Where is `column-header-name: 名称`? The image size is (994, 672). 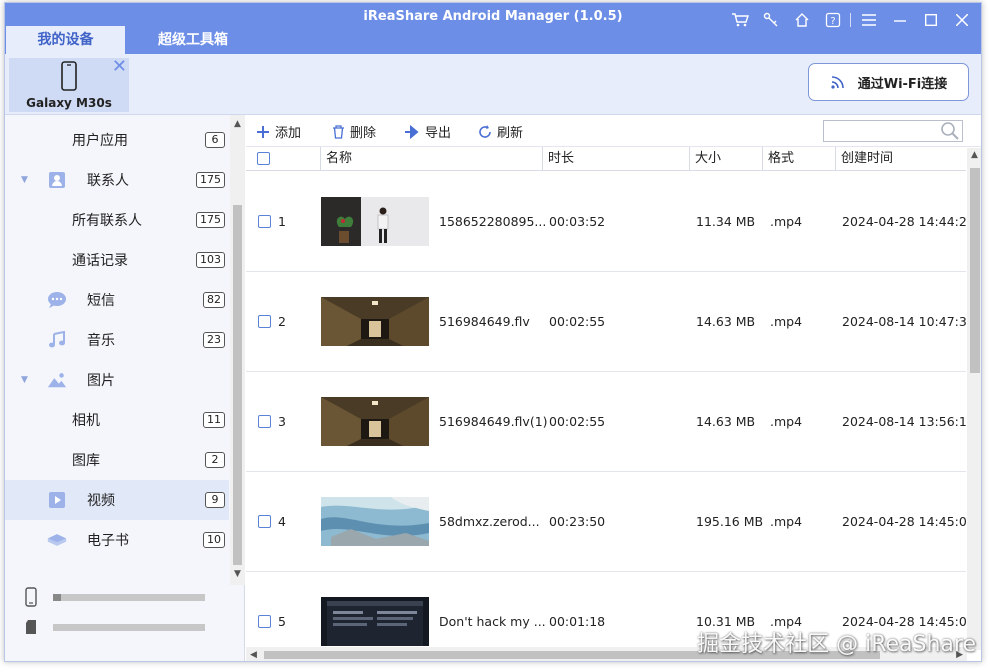
column-header-name: 名称 is located at coordinates (432, 159).